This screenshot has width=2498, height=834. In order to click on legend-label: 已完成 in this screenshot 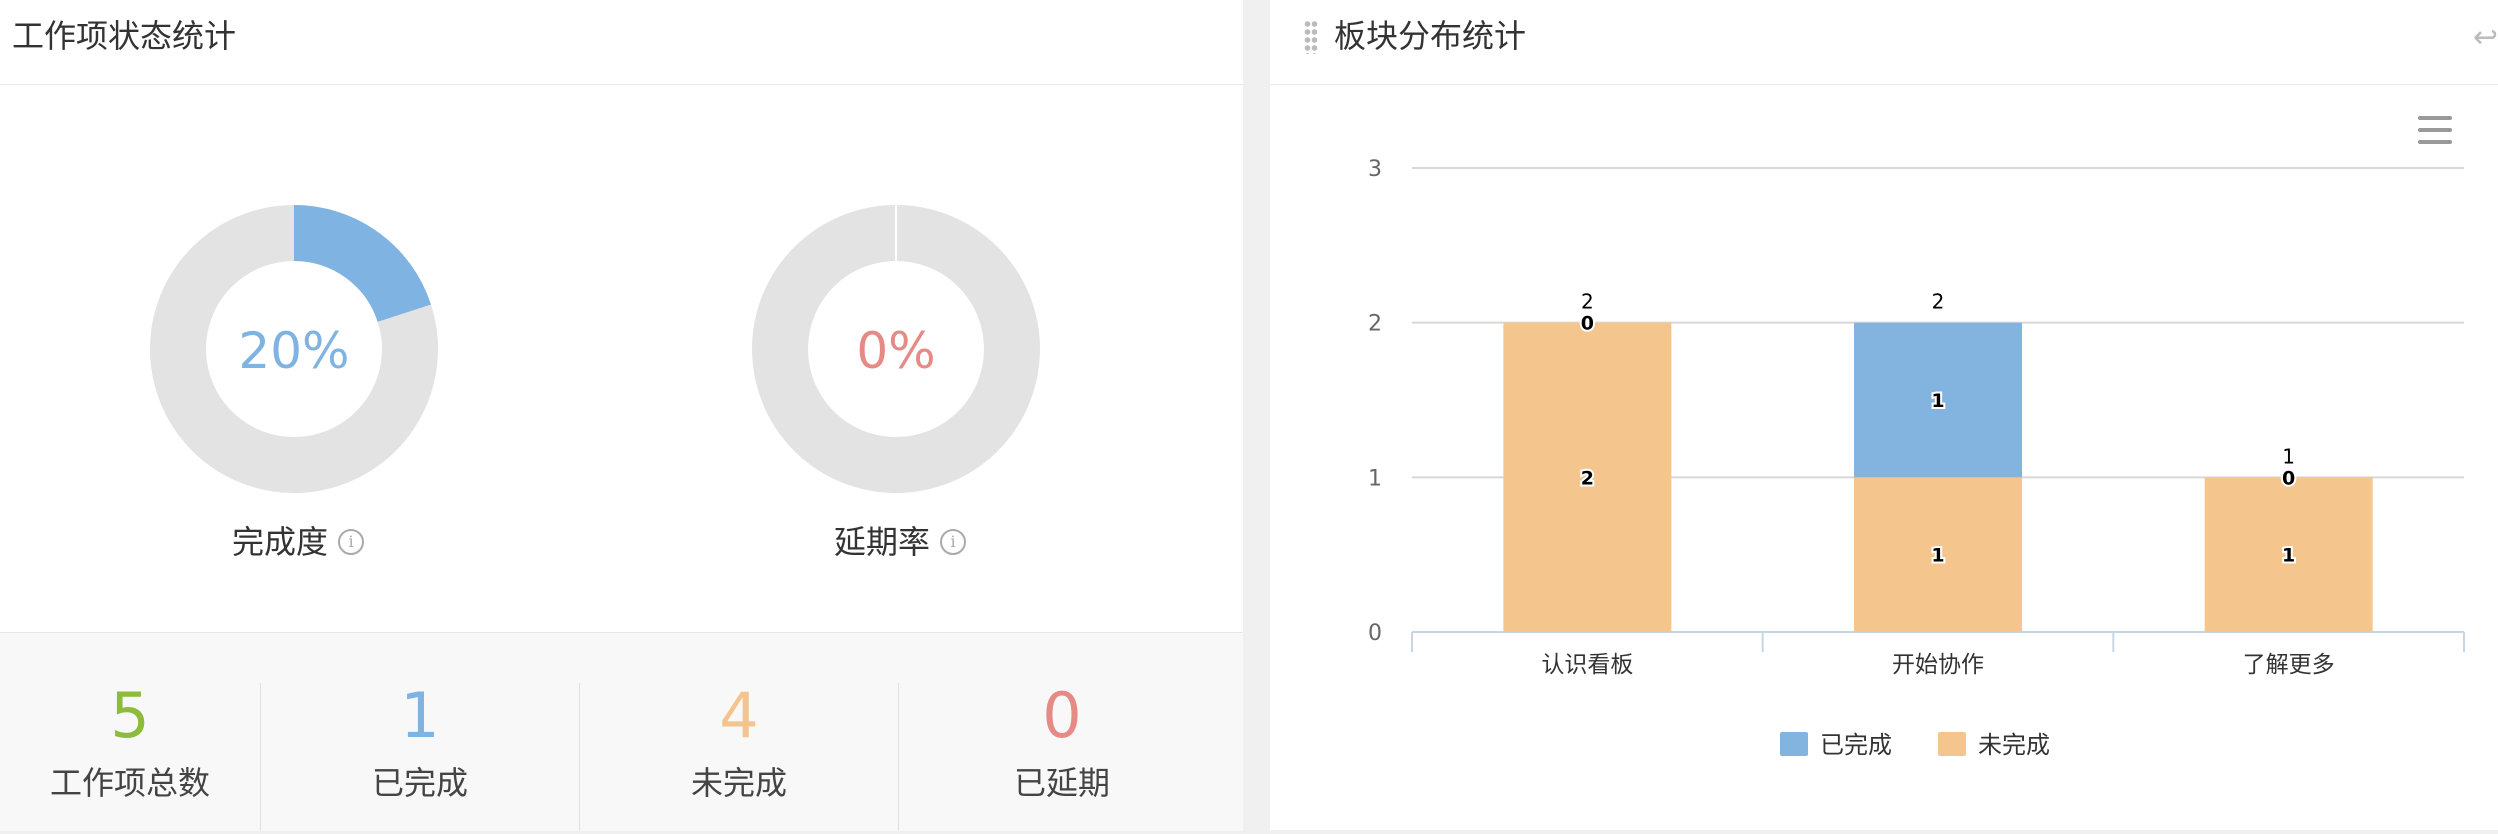, I will do `click(1856, 745)`.